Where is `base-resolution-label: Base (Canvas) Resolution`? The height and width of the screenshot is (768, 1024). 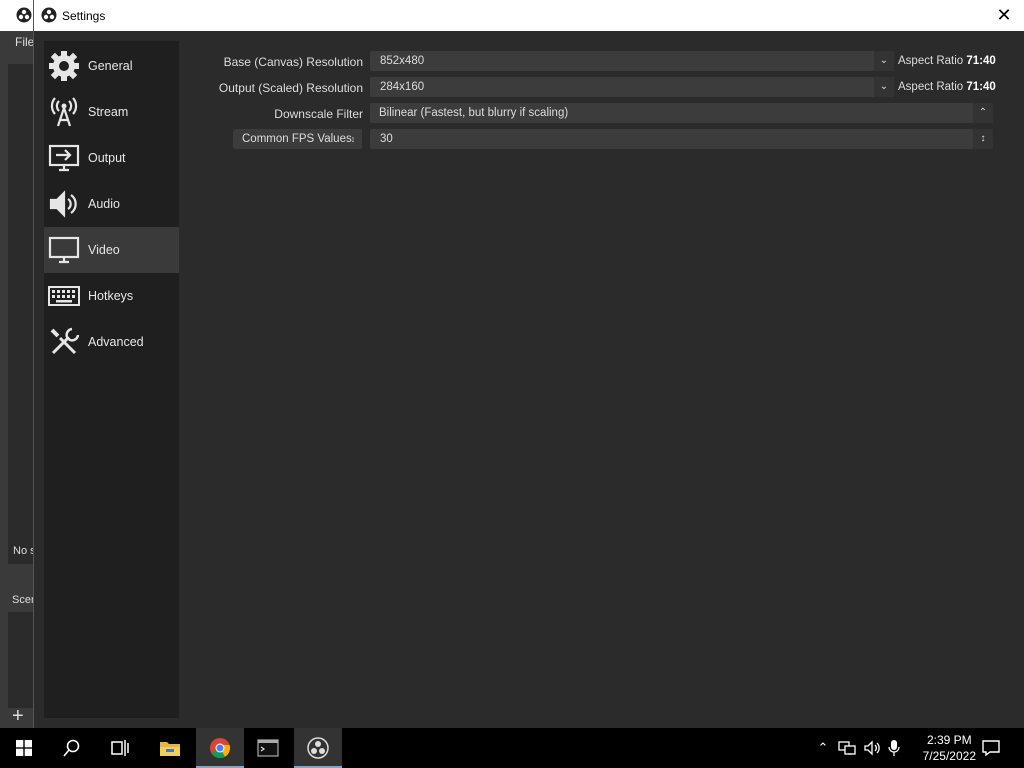
base-resolution-label: Base (Canvas) Resolution is located at coordinates (293, 62).